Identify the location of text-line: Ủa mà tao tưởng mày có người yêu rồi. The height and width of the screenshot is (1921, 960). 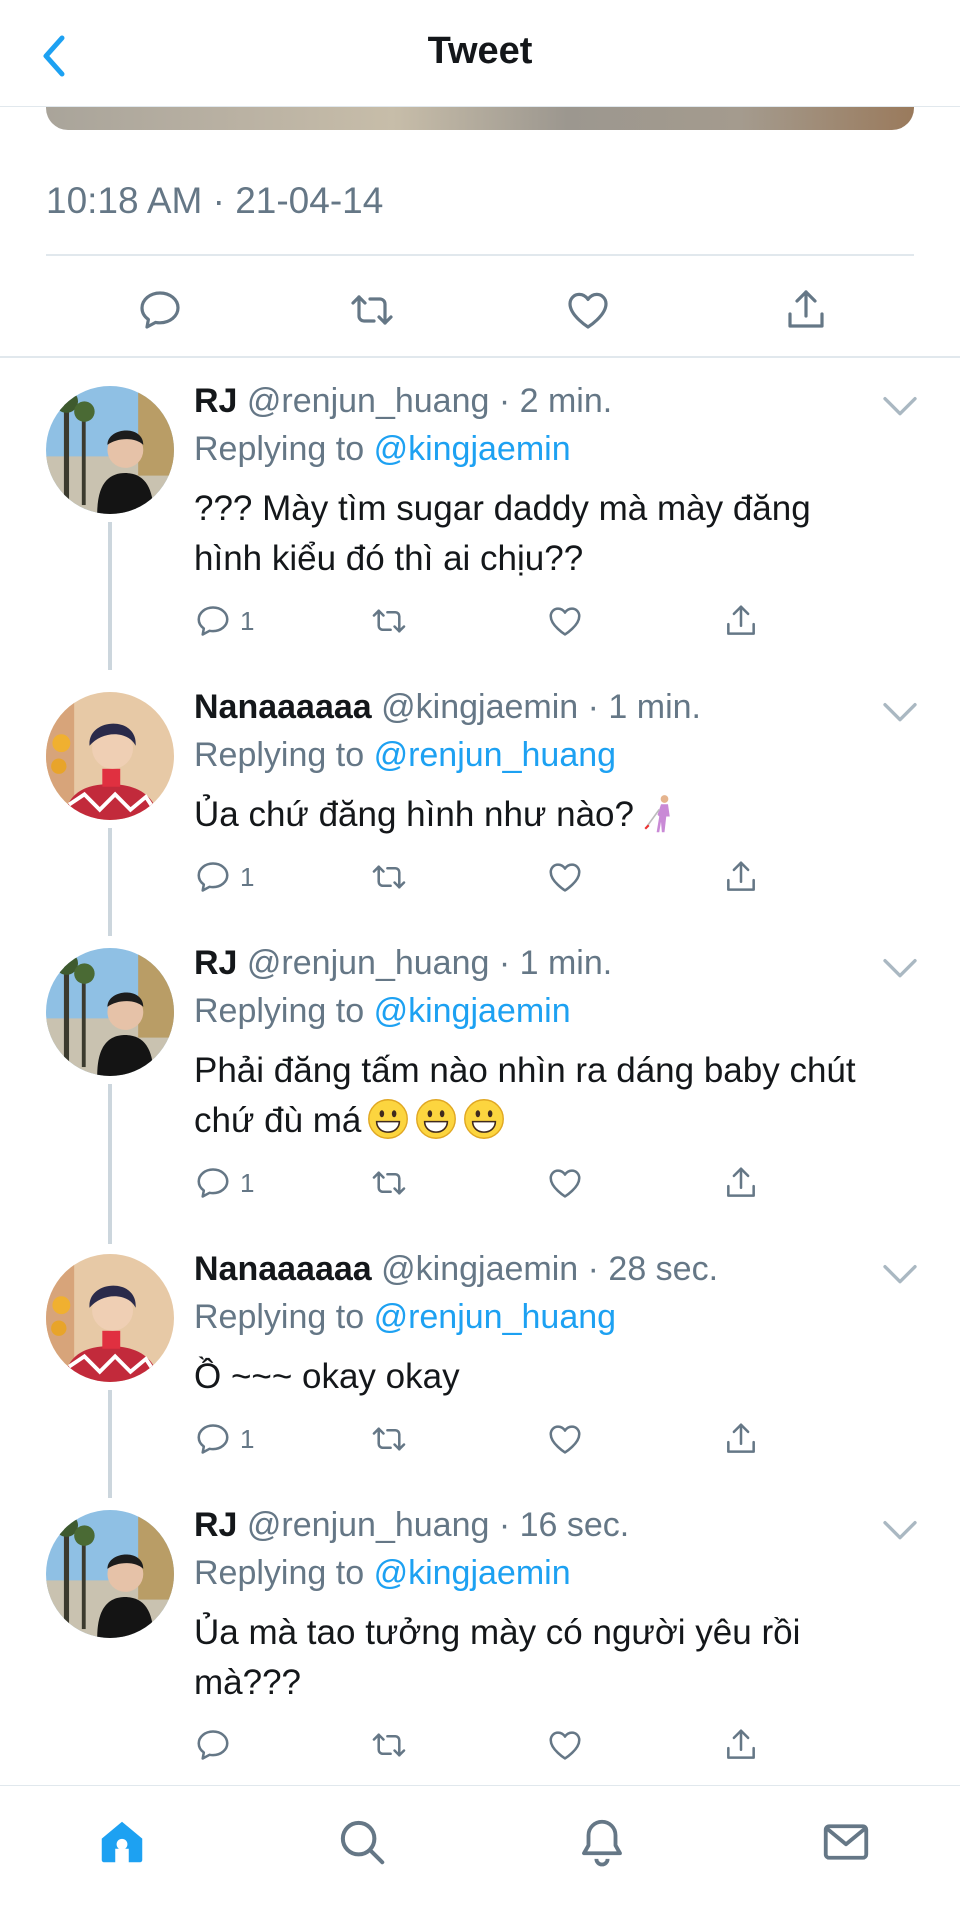
(497, 1632).